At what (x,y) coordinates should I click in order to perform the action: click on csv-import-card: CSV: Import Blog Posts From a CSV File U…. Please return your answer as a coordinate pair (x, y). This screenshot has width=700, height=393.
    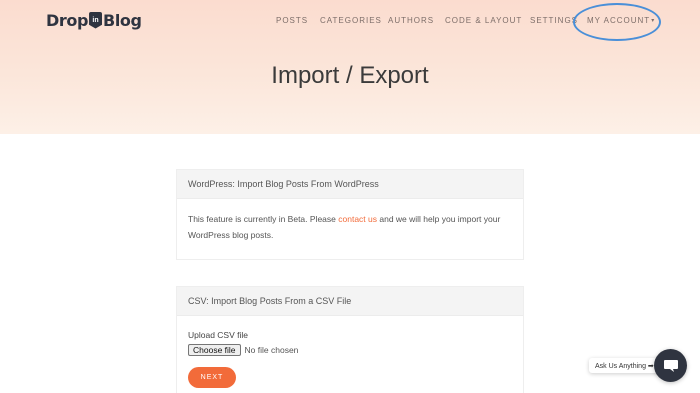
    Looking at the image, I should click on (350, 339).